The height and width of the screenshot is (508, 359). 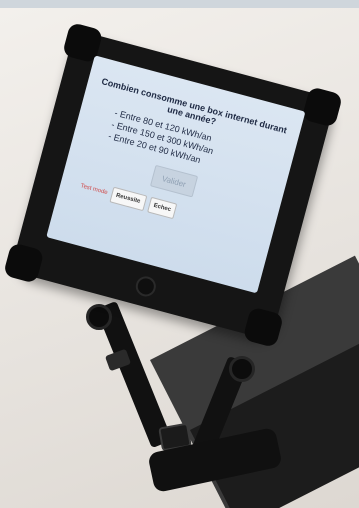 I want to click on home-button, so click(x=146, y=286).